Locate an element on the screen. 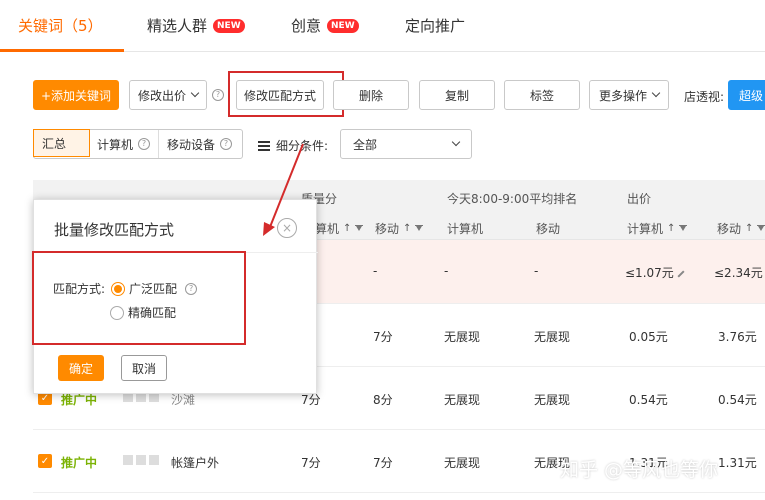 Image resolution: width=765 pixels, height=500 pixels. annotation-arrow is located at coordinates (283, 189).